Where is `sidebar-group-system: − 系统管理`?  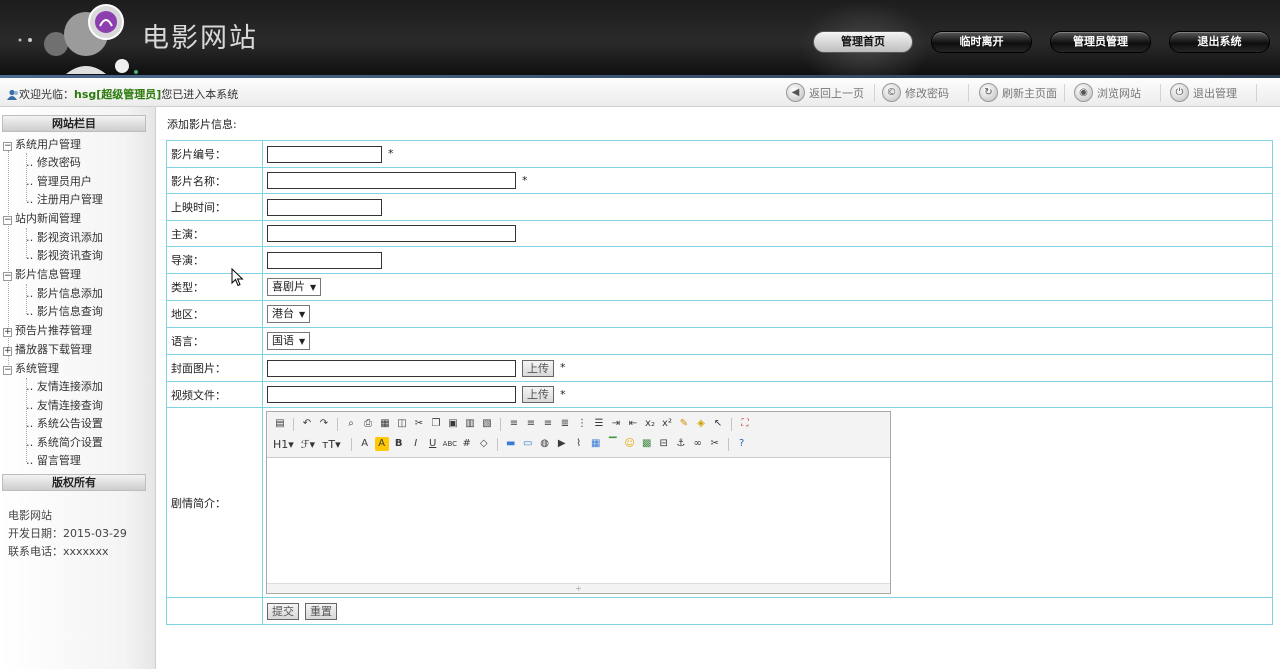
sidebar-group-system: − 系统管理 is located at coordinates (31, 369).